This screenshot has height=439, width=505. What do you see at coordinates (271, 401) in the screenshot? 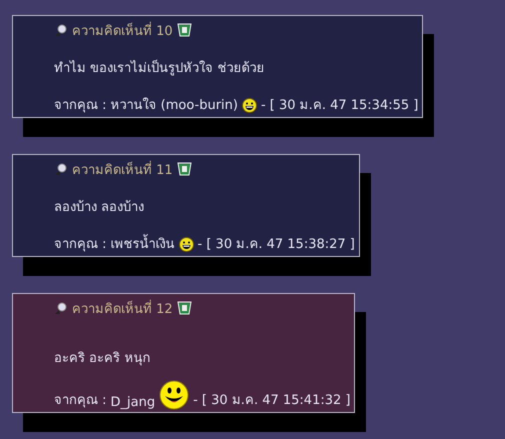
I see `timestamp: - [ 30 ม.ค. 47 15:41:32 ]` at bounding box center [271, 401].